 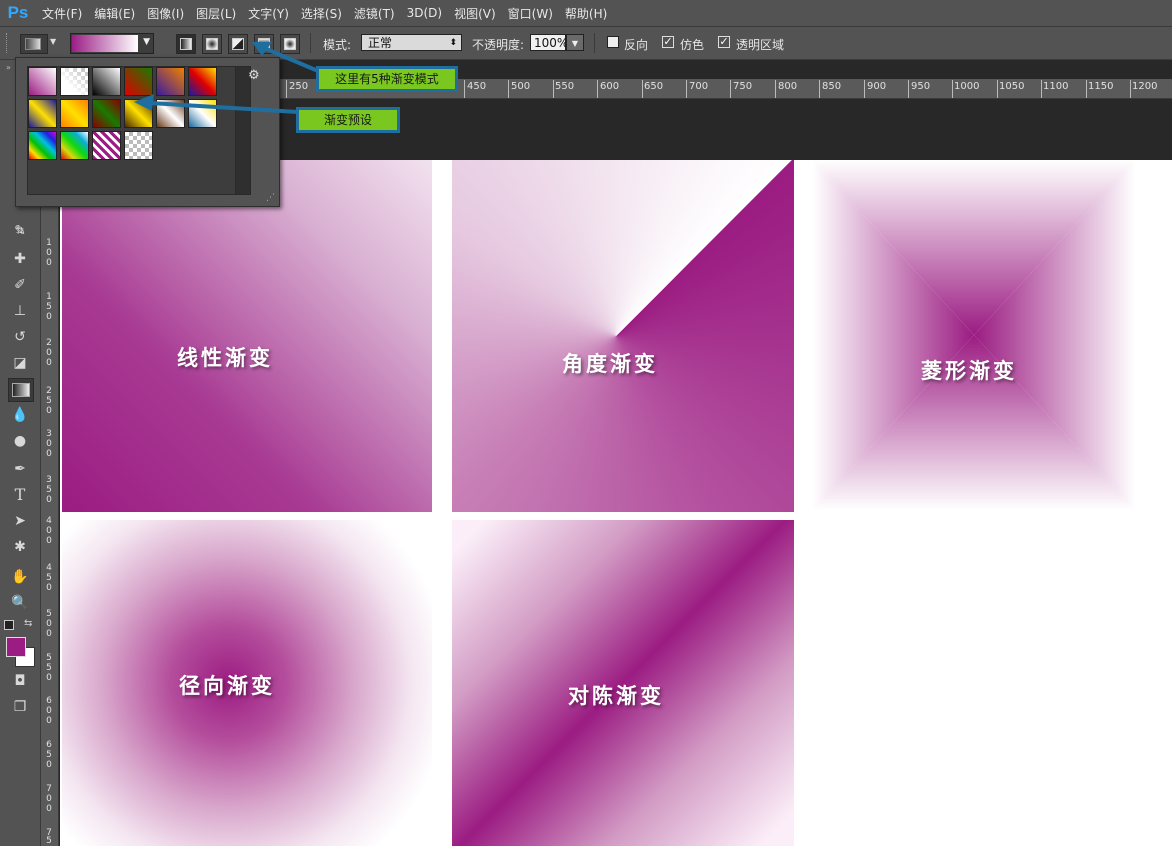 What do you see at coordinates (387, 79) in the screenshot?
I see `gradient-modes-callout: 这里有5种渐变模式` at bounding box center [387, 79].